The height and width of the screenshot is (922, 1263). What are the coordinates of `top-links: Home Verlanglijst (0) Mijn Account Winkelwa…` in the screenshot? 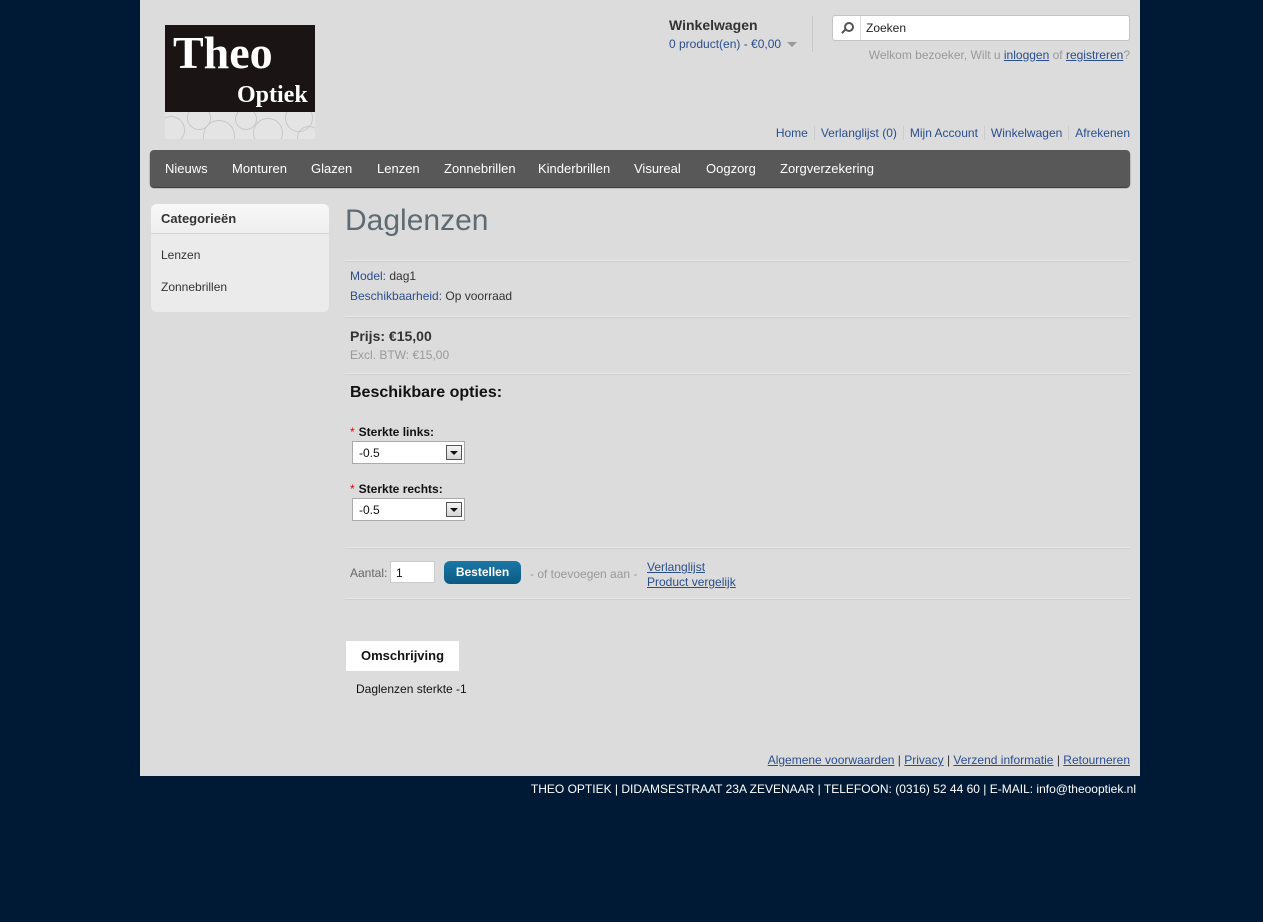 It's located at (950, 133).